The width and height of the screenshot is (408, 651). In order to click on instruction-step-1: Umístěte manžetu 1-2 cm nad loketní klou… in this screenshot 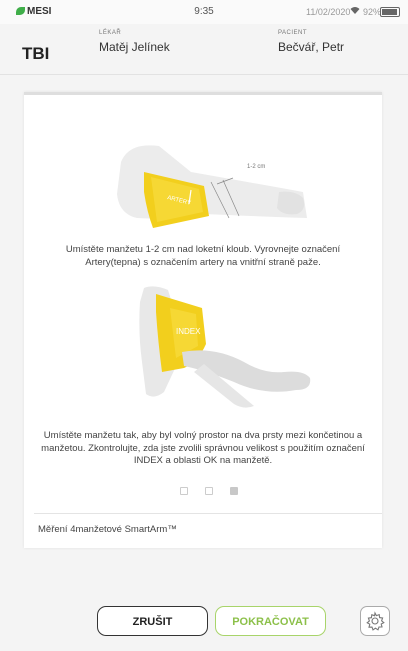, I will do `click(203, 256)`.